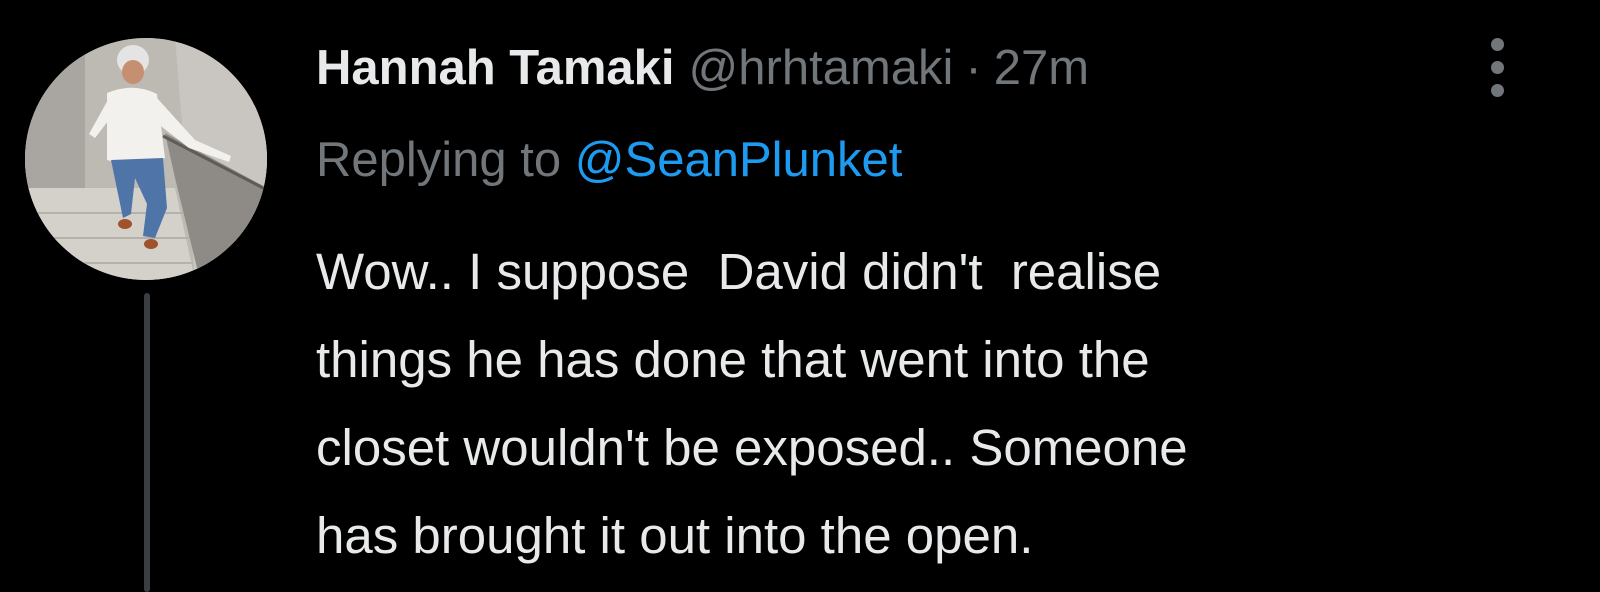  What do you see at coordinates (1041, 68) in the screenshot?
I see `timestamp: 27m` at bounding box center [1041, 68].